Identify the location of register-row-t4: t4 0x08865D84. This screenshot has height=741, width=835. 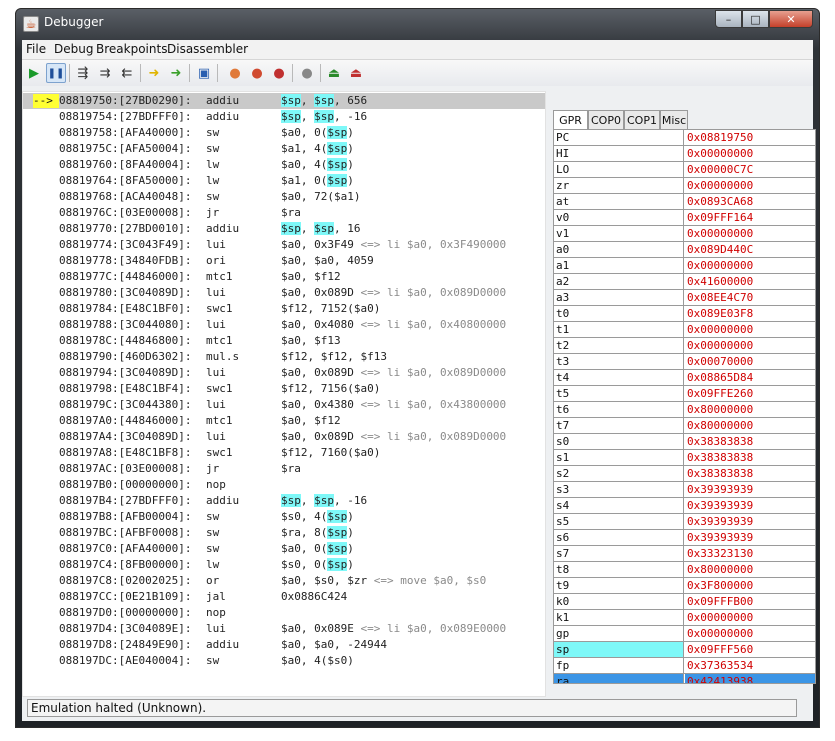
(684, 378).